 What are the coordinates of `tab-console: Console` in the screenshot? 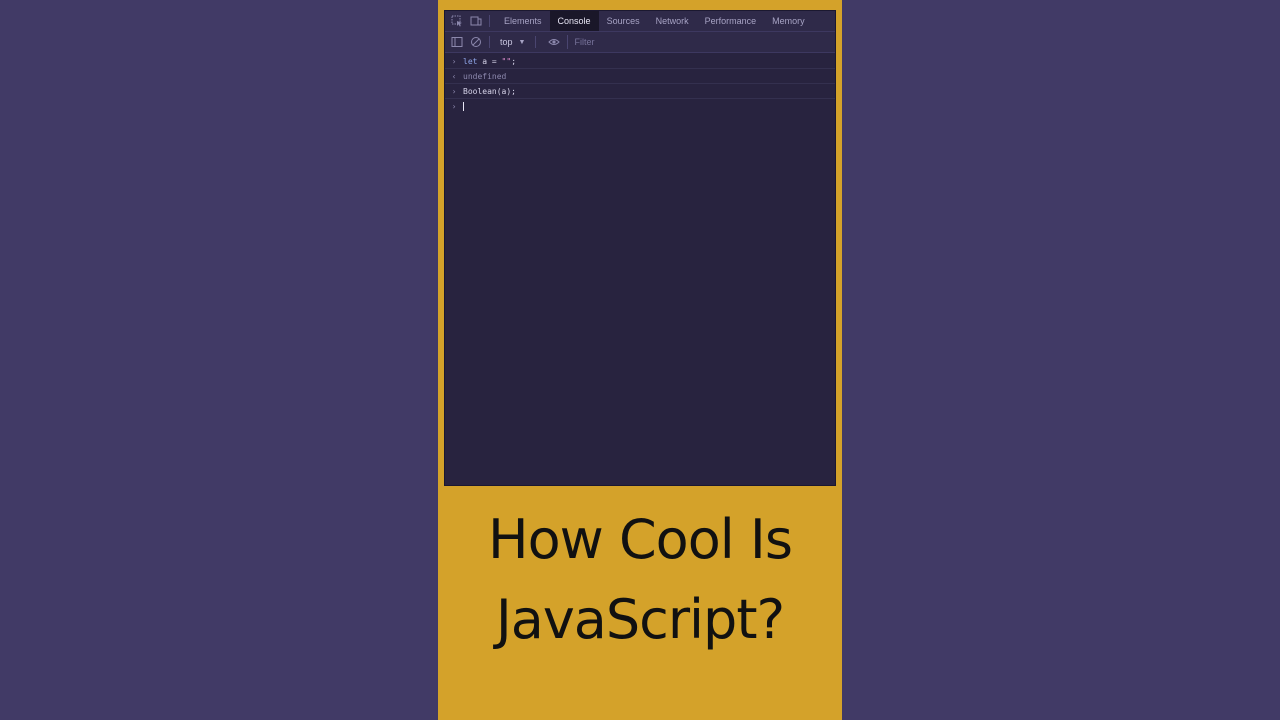 It's located at (574, 21).